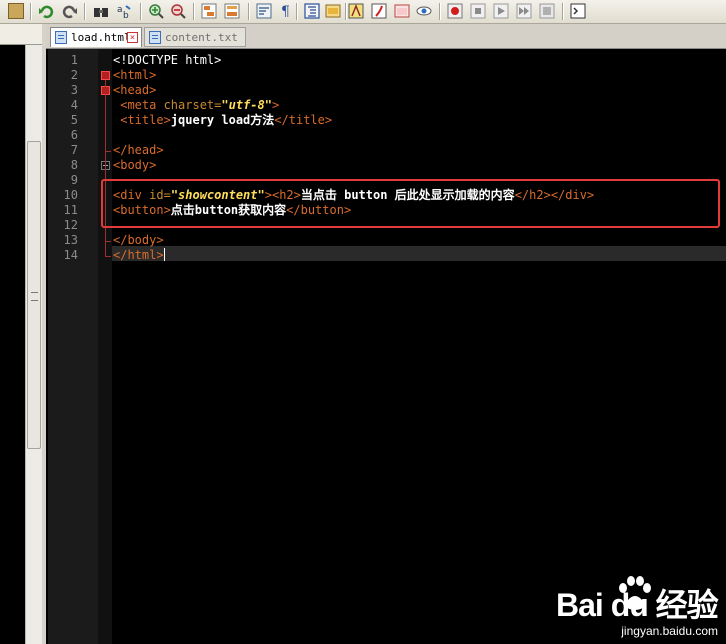 The width and height of the screenshot is (726, 644). I want to click on indent-guide-icon, so click(312, 11).